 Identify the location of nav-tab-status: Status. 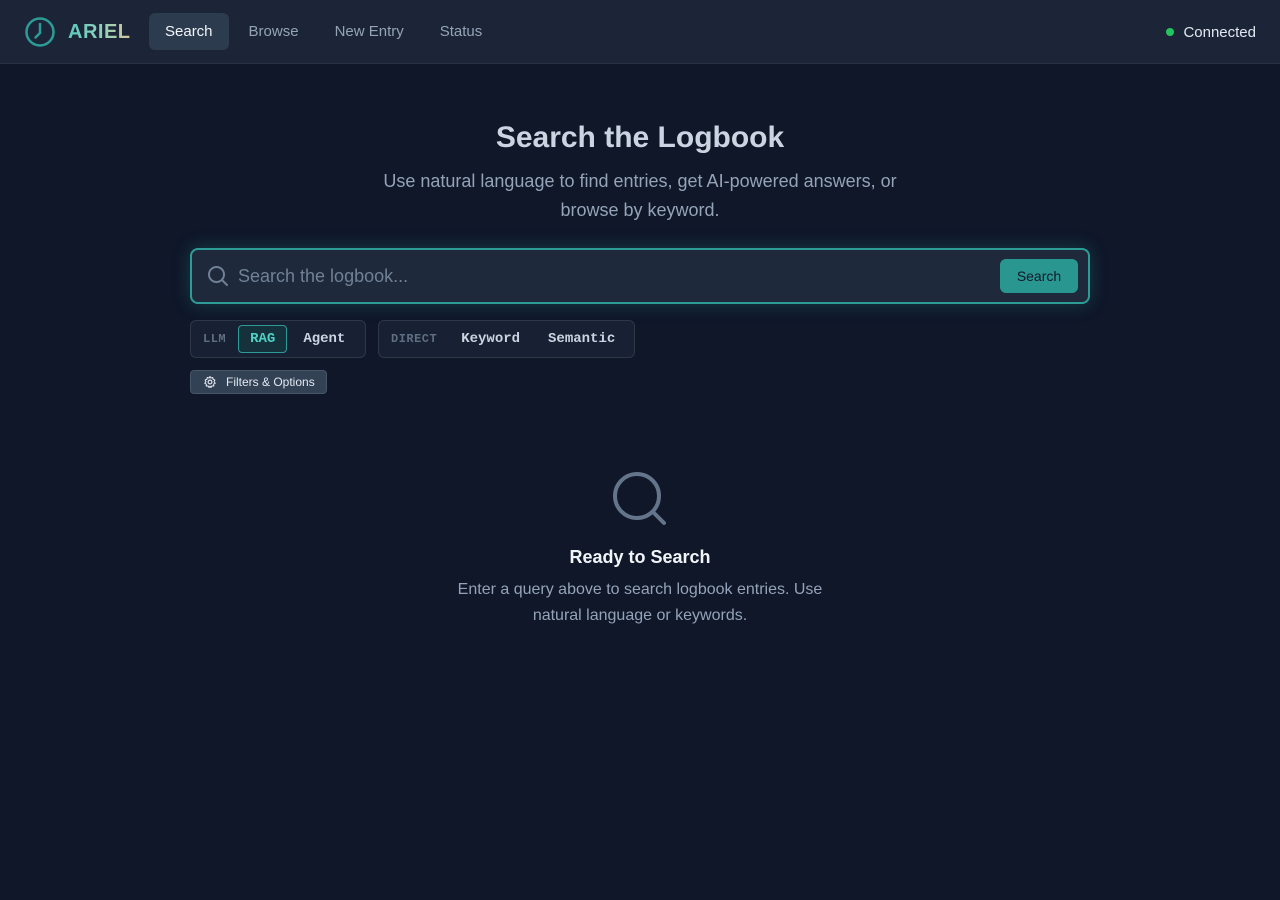
(461, 31).